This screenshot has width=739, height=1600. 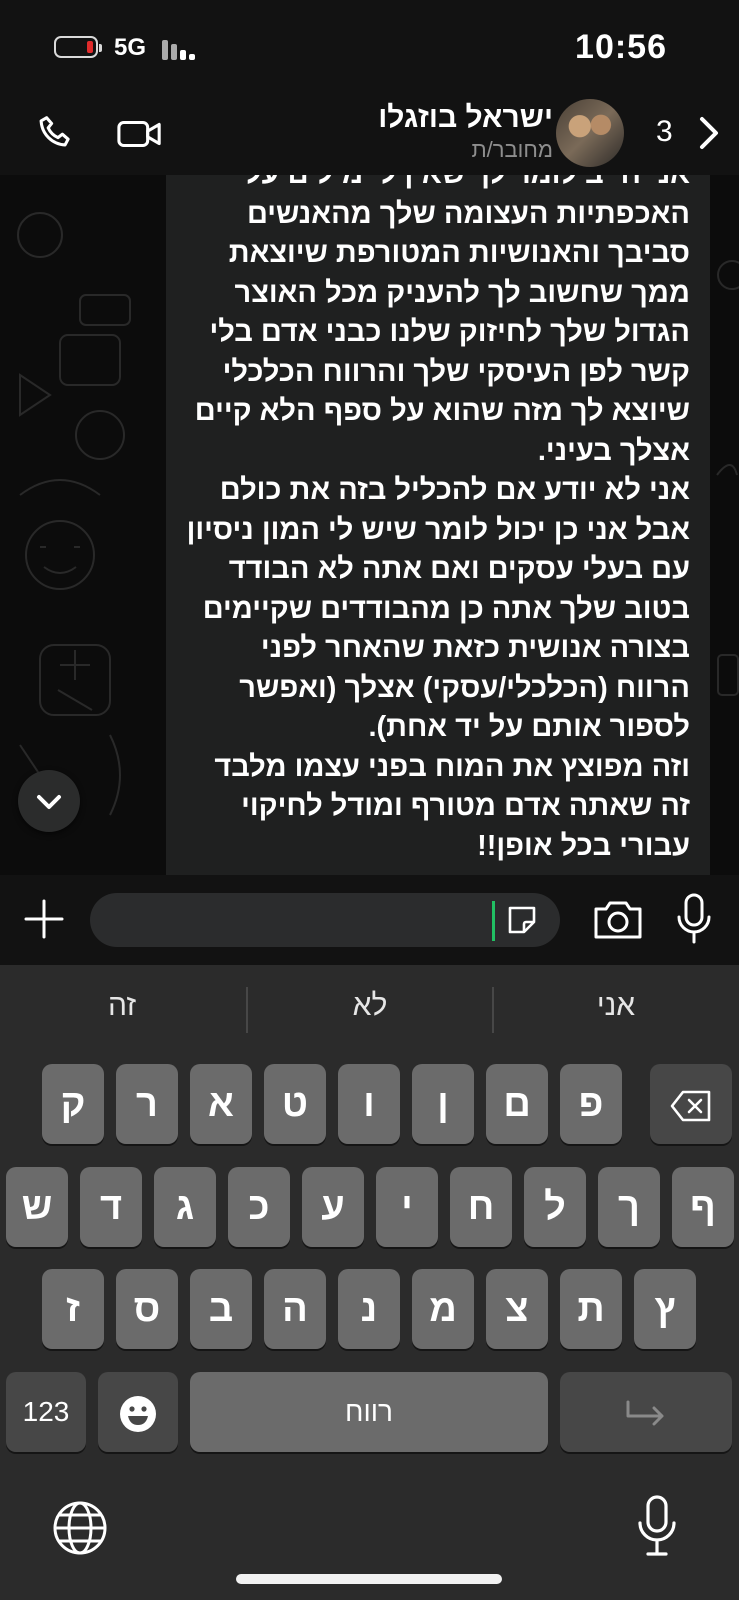 What do you see at coordinates (548, 845) in the screenshot?
I see `message-line: בכל אופן!!` at bounding box center [548, 845].